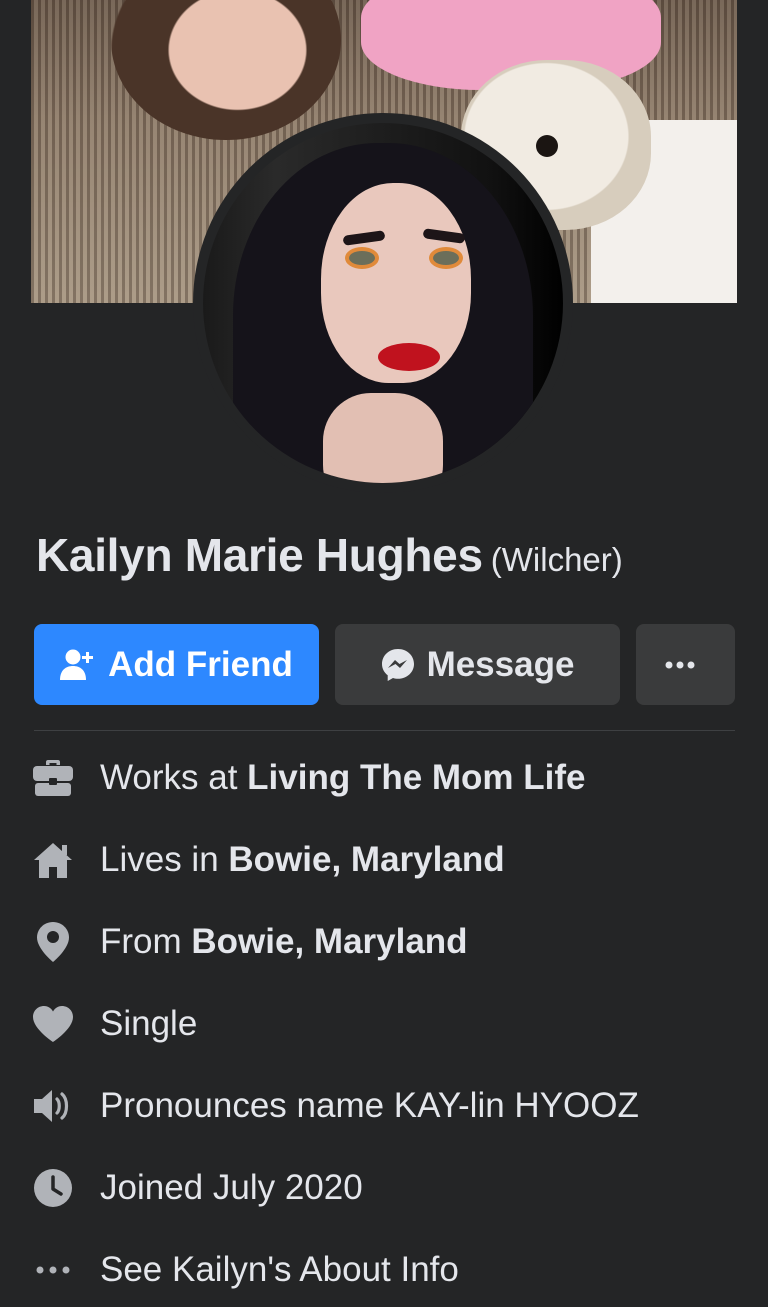 The height and width of the screenshot is (1307, 768). What do you see at coordinates (409, 357) in the screenshot?
I see `avatar-lips` at bounding box center [409, 357].